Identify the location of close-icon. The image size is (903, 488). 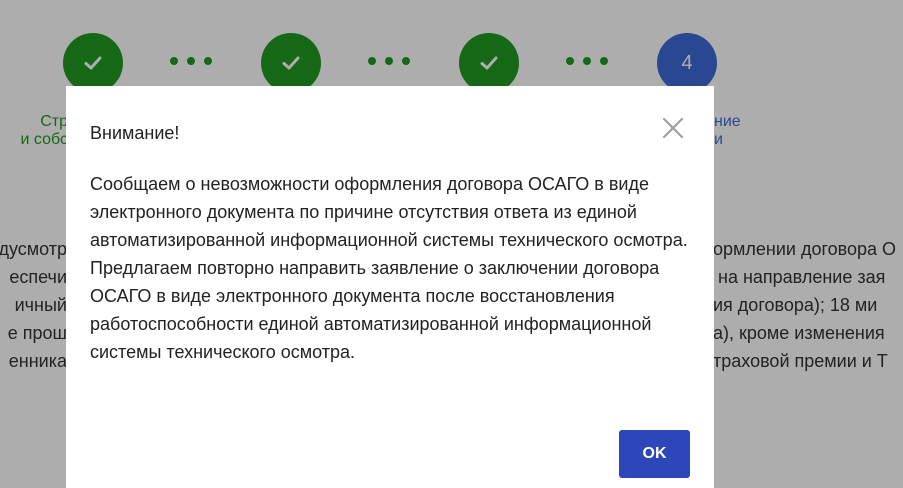
(673, 128).